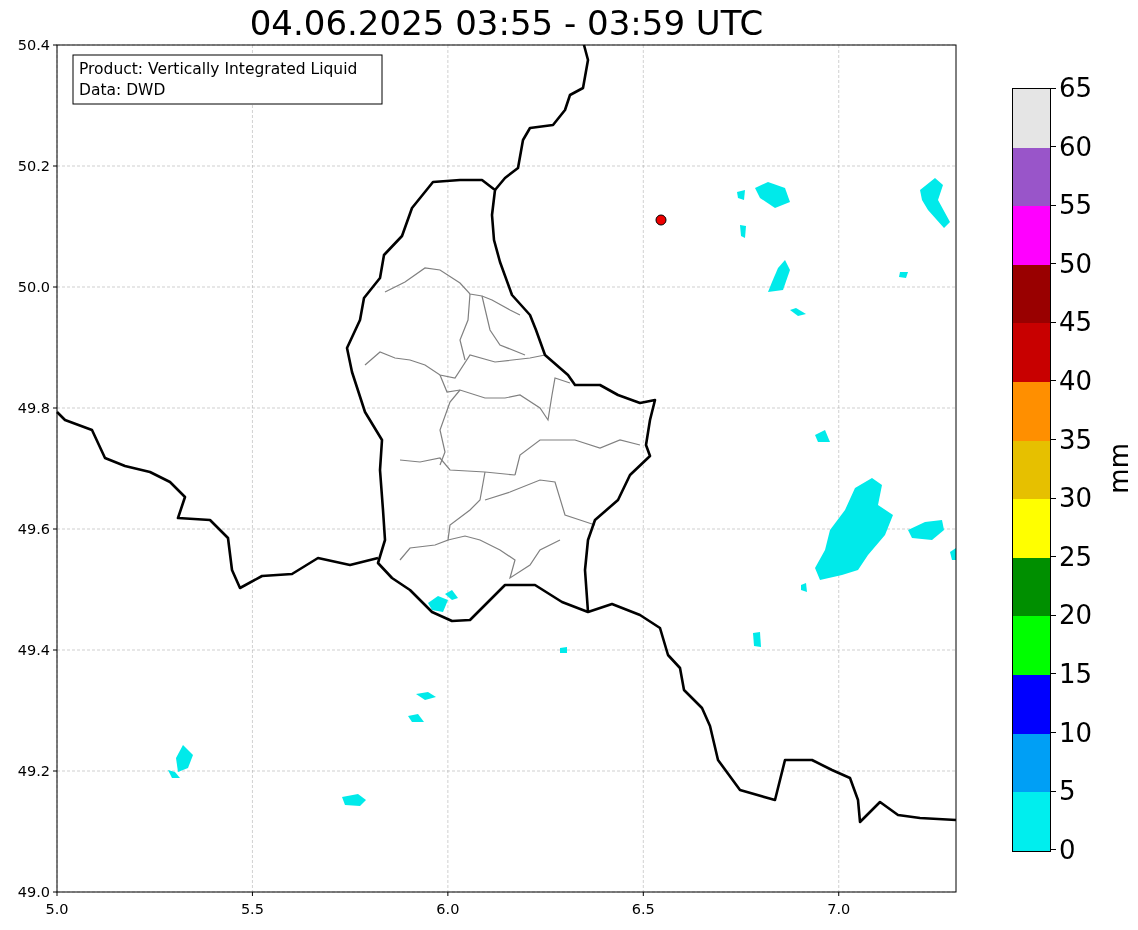 The width and height of the screenshot is (1138, 930). Describe the element at coordinates (218, 69) in the screenshot. I see `legend-text: Product: Vertically Integrated Liquid` at that location.